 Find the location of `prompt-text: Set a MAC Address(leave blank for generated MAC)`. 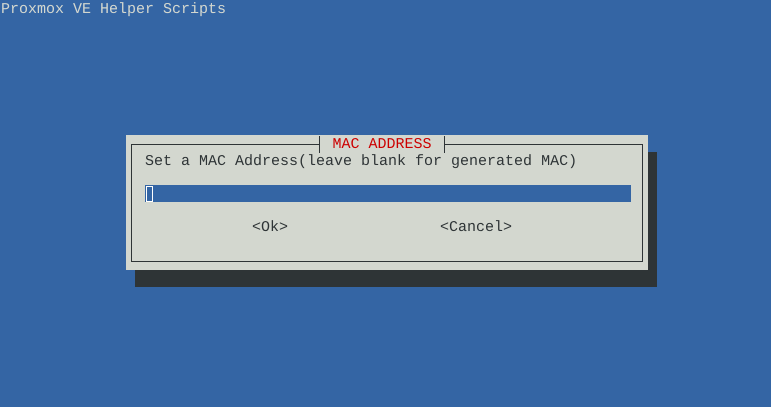

prompt-text: Set a MAC Address(leave blank for generated MAC) is located at coordinates (361, 161).